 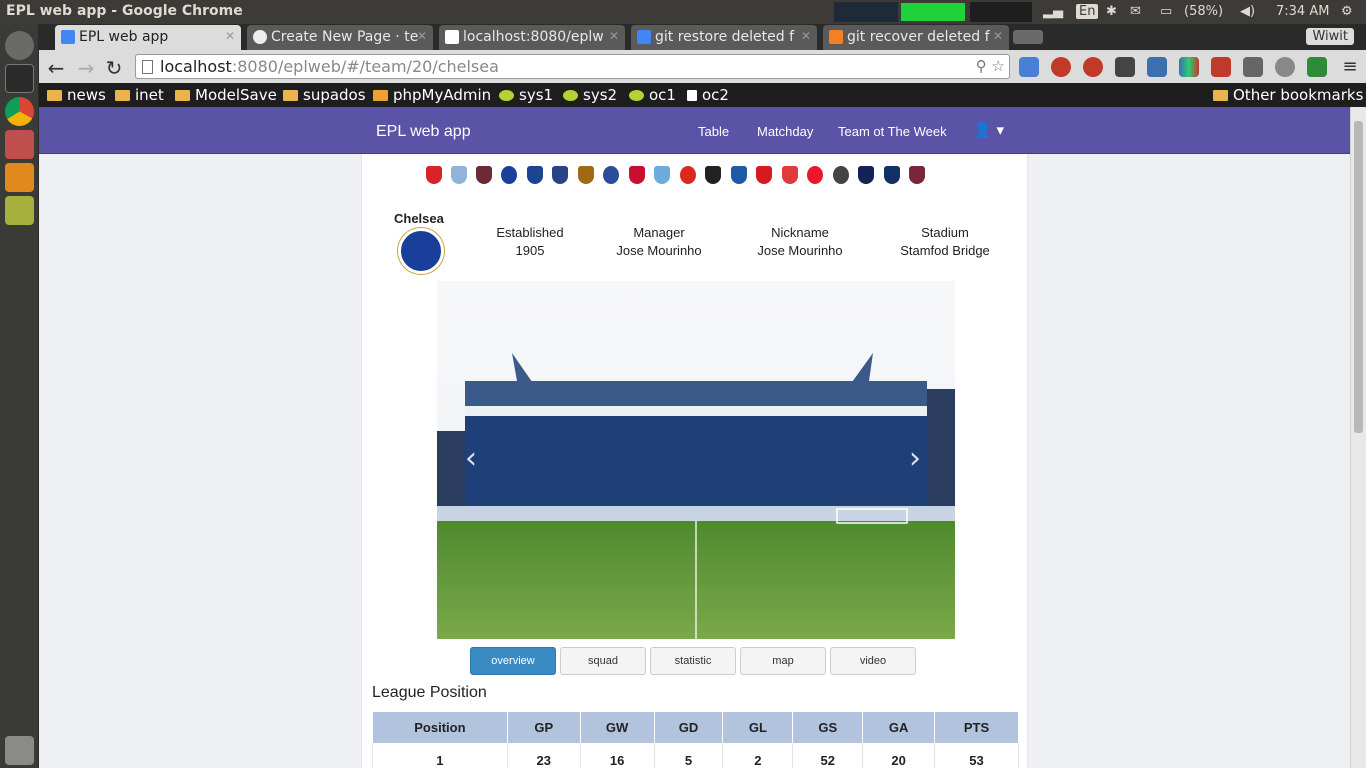 What do you see at coordinates (19, 144) in the screenshot?
I see `files-icon` at bounding box center [19, 144].